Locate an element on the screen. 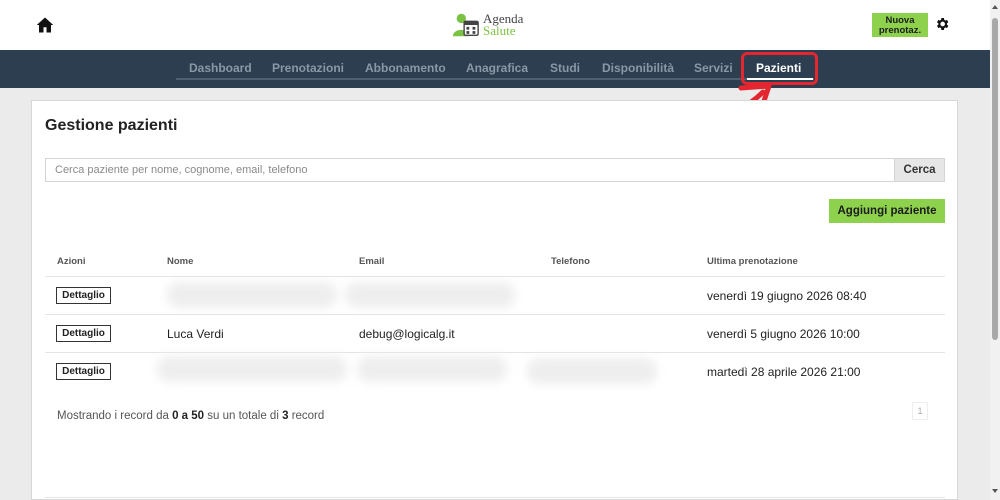 The width and height of the screenshot is (1000, 500). tab-anagrafica: Anagrafica is located at coordinates (497, 68).